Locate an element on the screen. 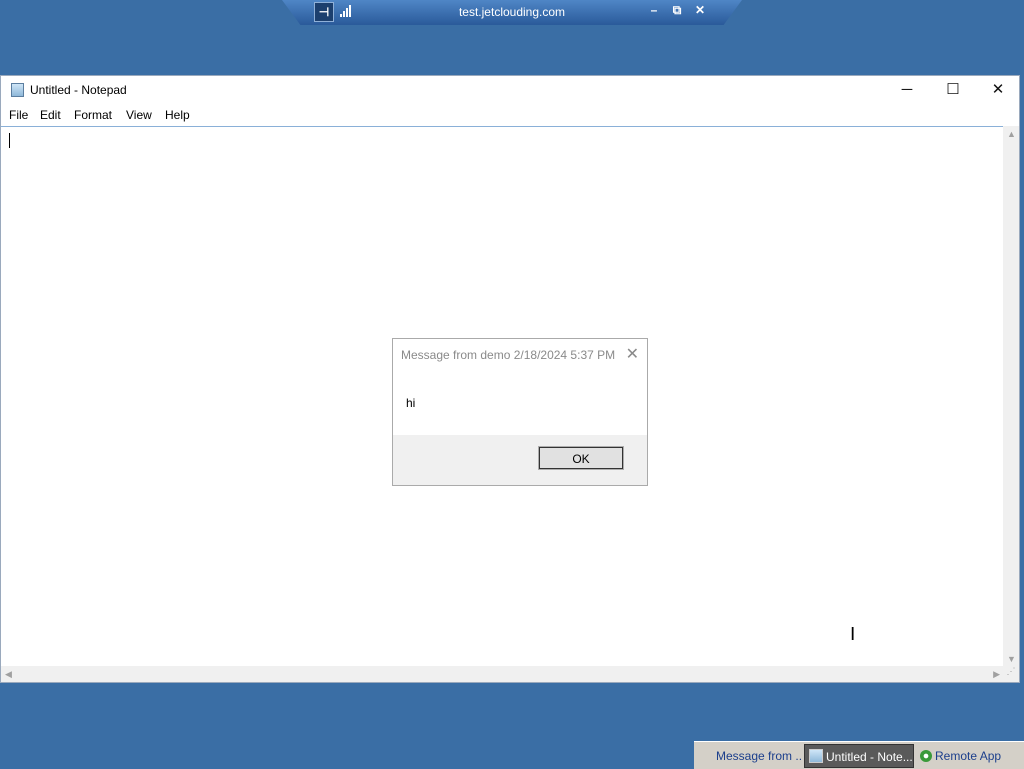 Image resolution: width=1024 pixels, height=769 pixels. menu-file: File is located at coordinates (18, 115).